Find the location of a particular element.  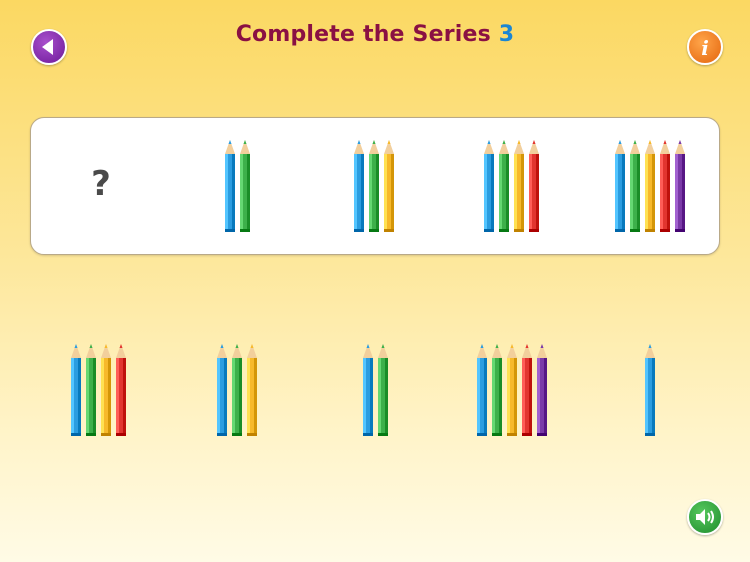

svg-text: i is located at coordinates (705, 48).